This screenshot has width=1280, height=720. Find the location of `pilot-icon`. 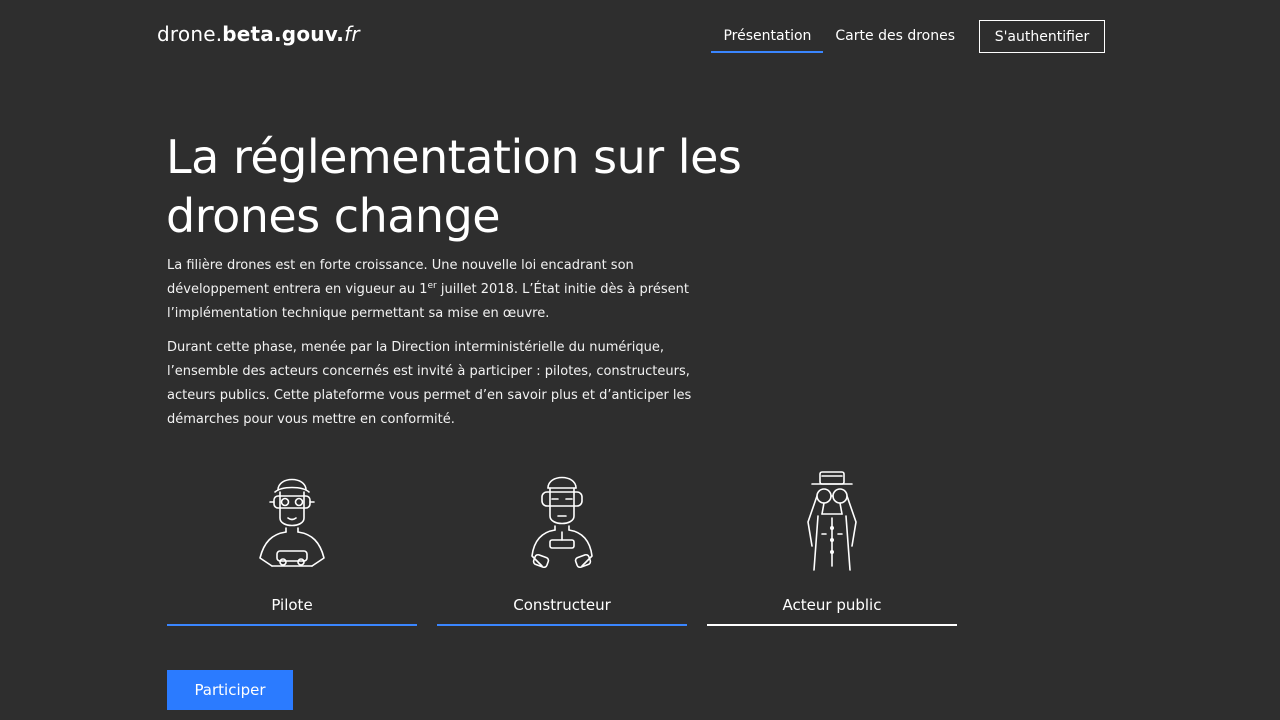

pilot-icon is located at coordinates (292, 522).